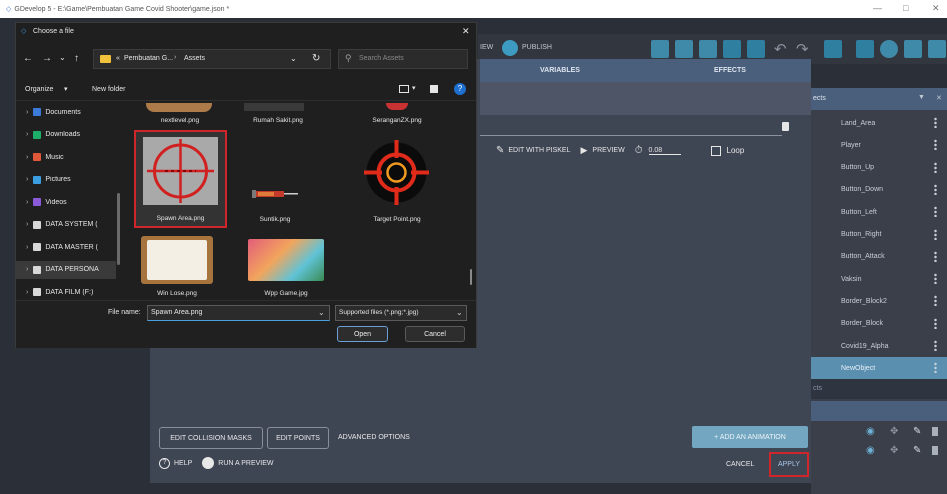 Image resolution: width=947 pixels, height=494 pixels. What do you see at coordinates (28, 58) in the screenshot?
I see `back-arrow-icon: ←` at bounding box center [28, 58].